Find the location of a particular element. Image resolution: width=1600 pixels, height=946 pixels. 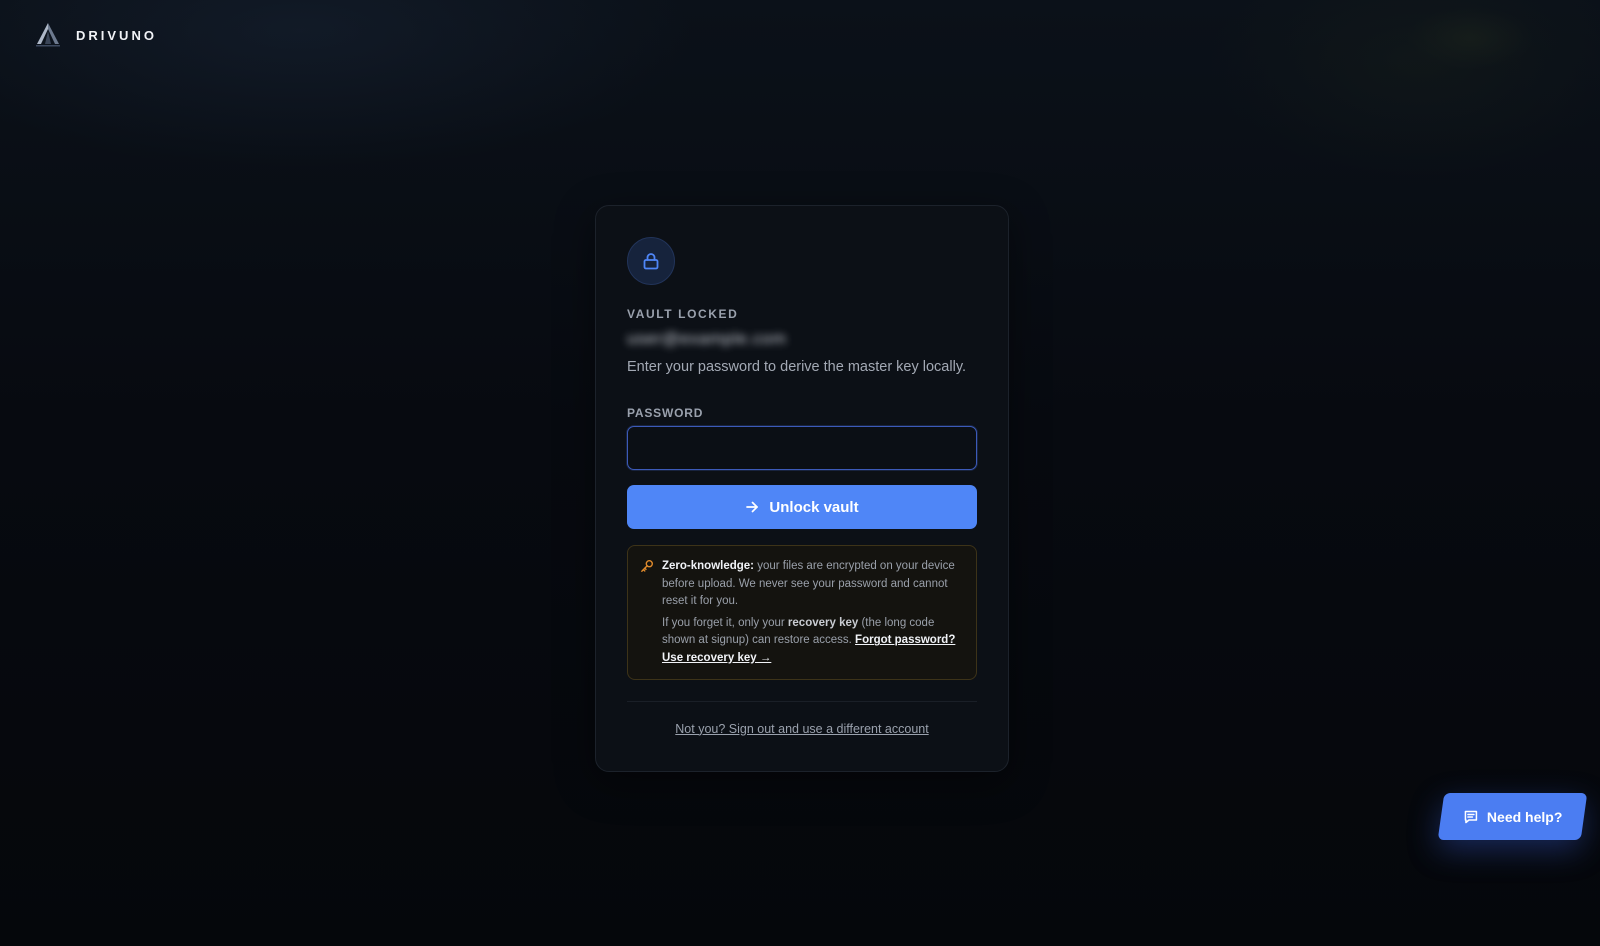

lock-badge is located at coordinates (651, 261).